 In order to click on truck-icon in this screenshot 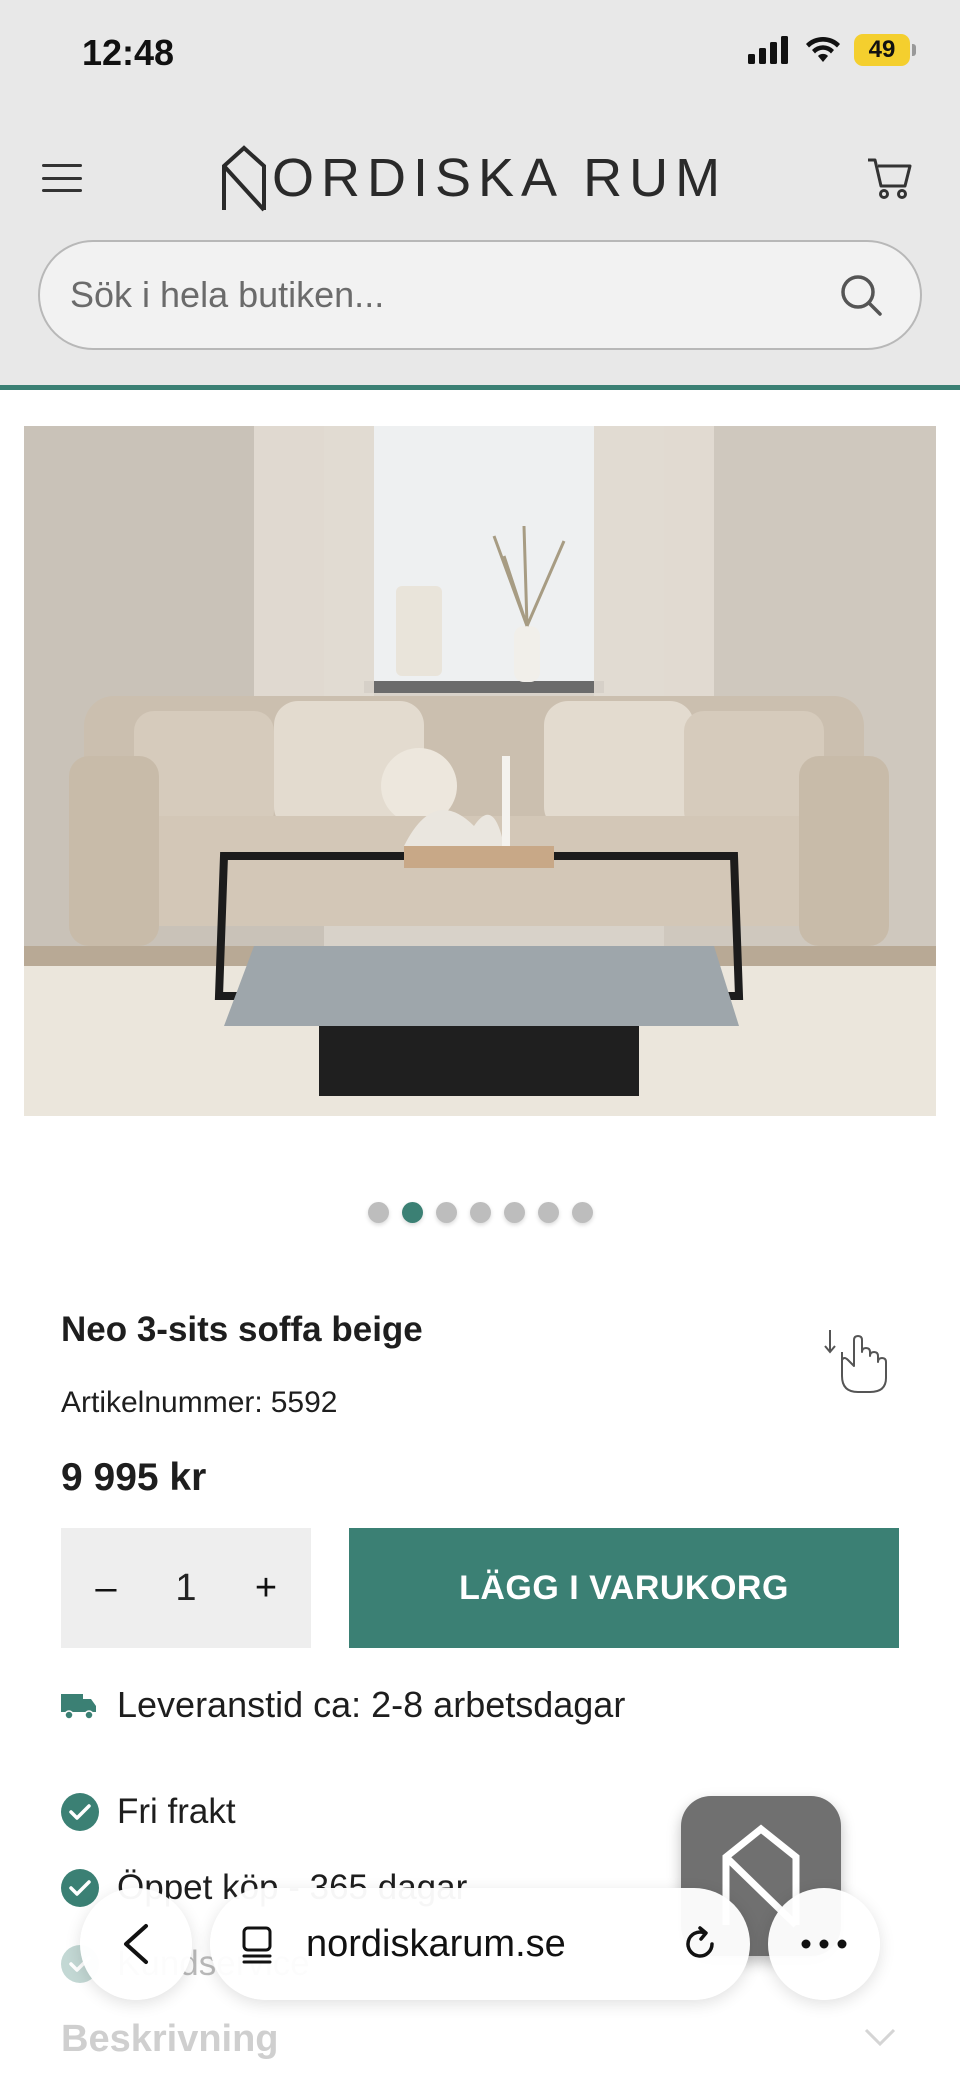, I will do `click(78, 1707)`.